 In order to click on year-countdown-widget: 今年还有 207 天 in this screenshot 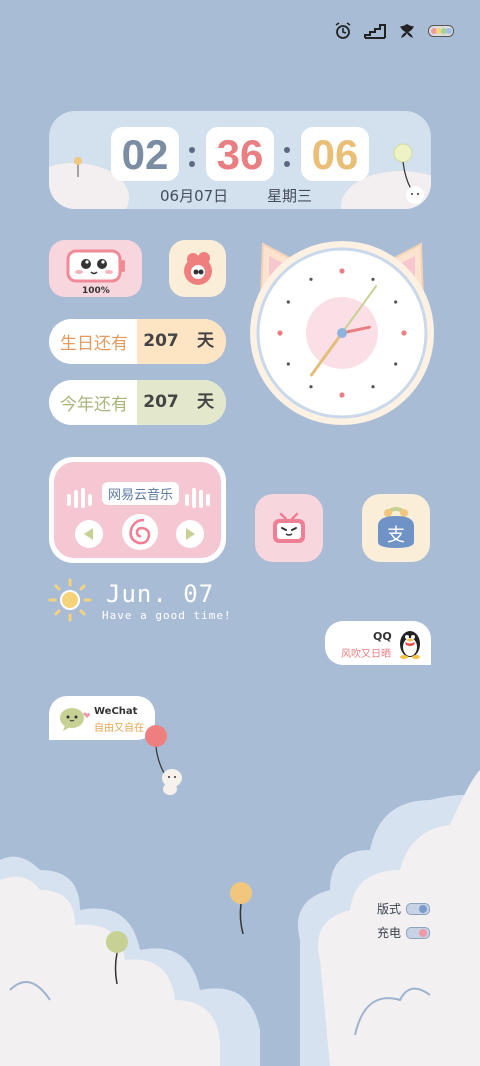, I will do `click(137, 402)`.